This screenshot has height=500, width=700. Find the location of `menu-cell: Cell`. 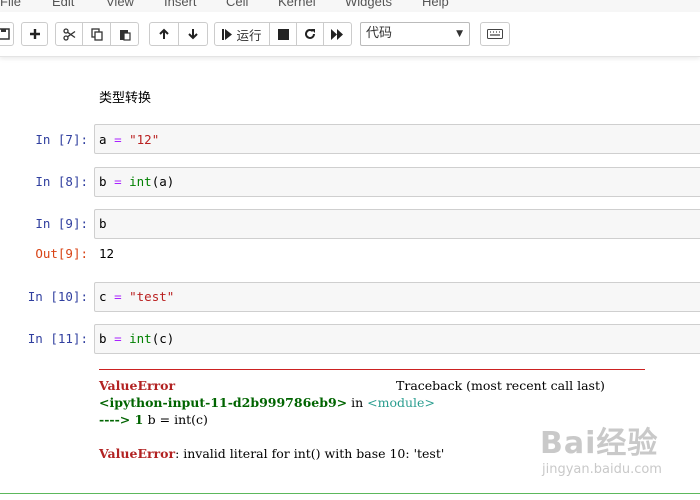

menu-cell: Cell is located at coordinates (237, 4).